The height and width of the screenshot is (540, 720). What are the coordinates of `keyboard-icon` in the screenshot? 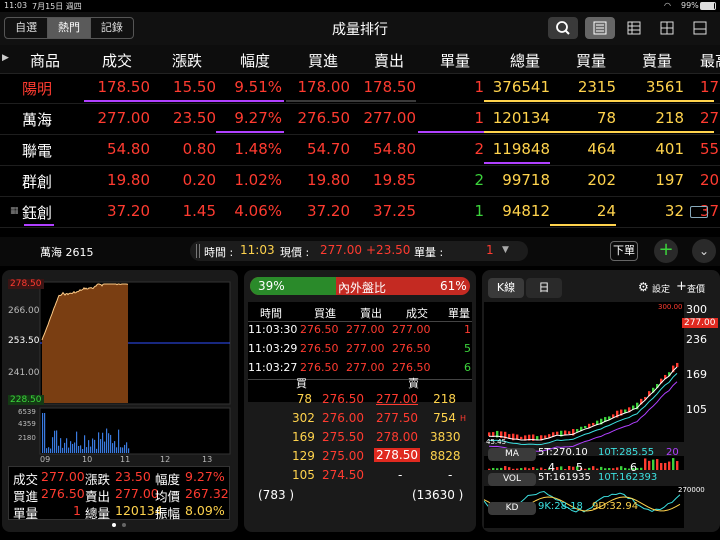 It's located at (699, 212).